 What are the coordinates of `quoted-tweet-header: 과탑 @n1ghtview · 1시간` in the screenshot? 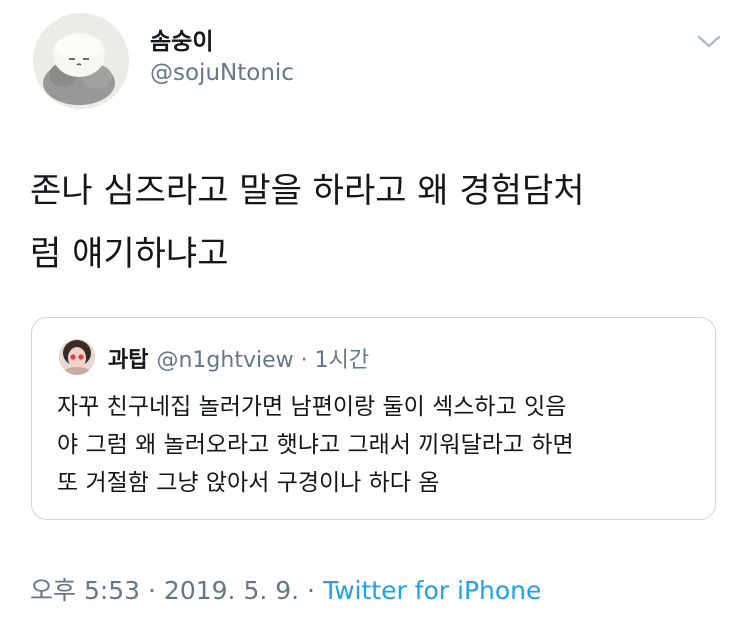 It's located at (238, 358).